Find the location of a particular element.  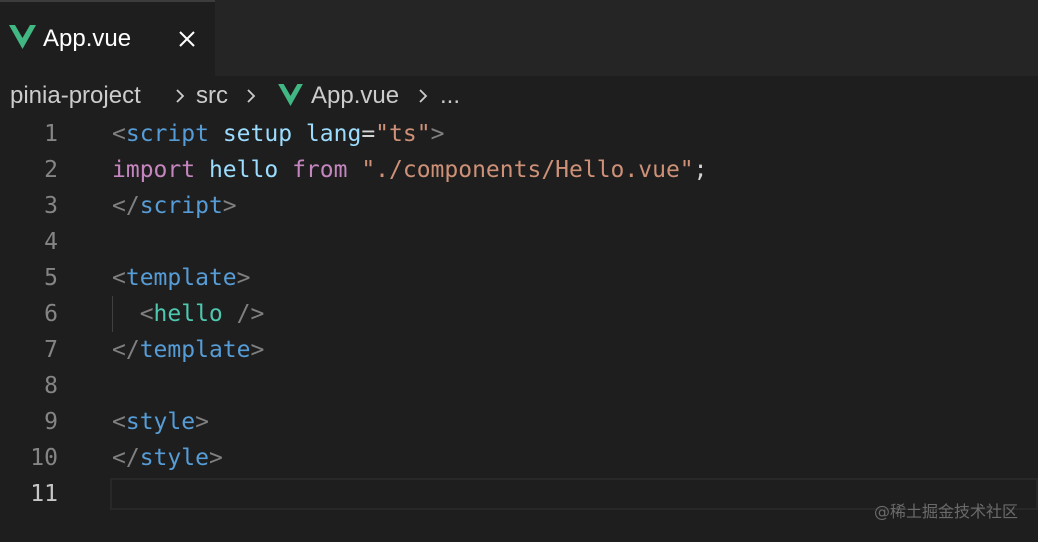

code-line: <style> is located at coordinates (160, 422).